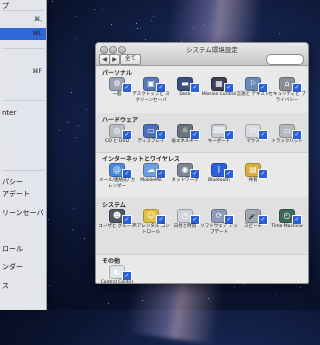  What do you see at coordinates (117, 183) in the screenshot?
I see `pane-label: メール/連絡先/ カレンダー` at bounding box center [117, 183].